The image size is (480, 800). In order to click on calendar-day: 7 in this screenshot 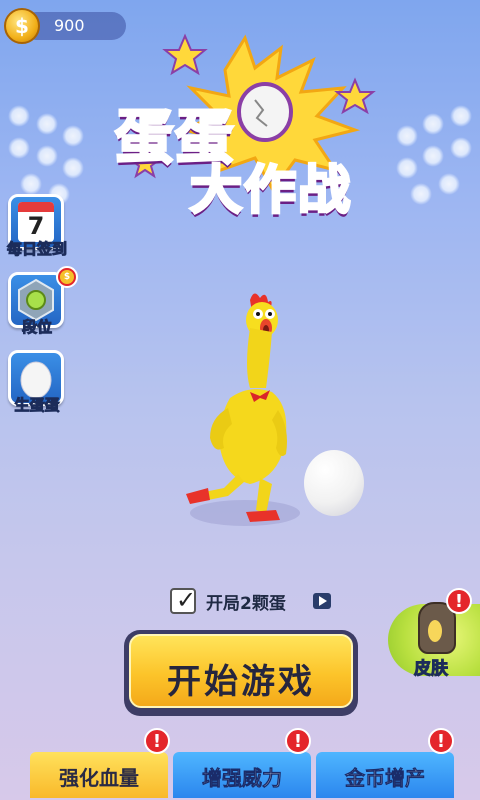, I will do `click(36, 226)`.